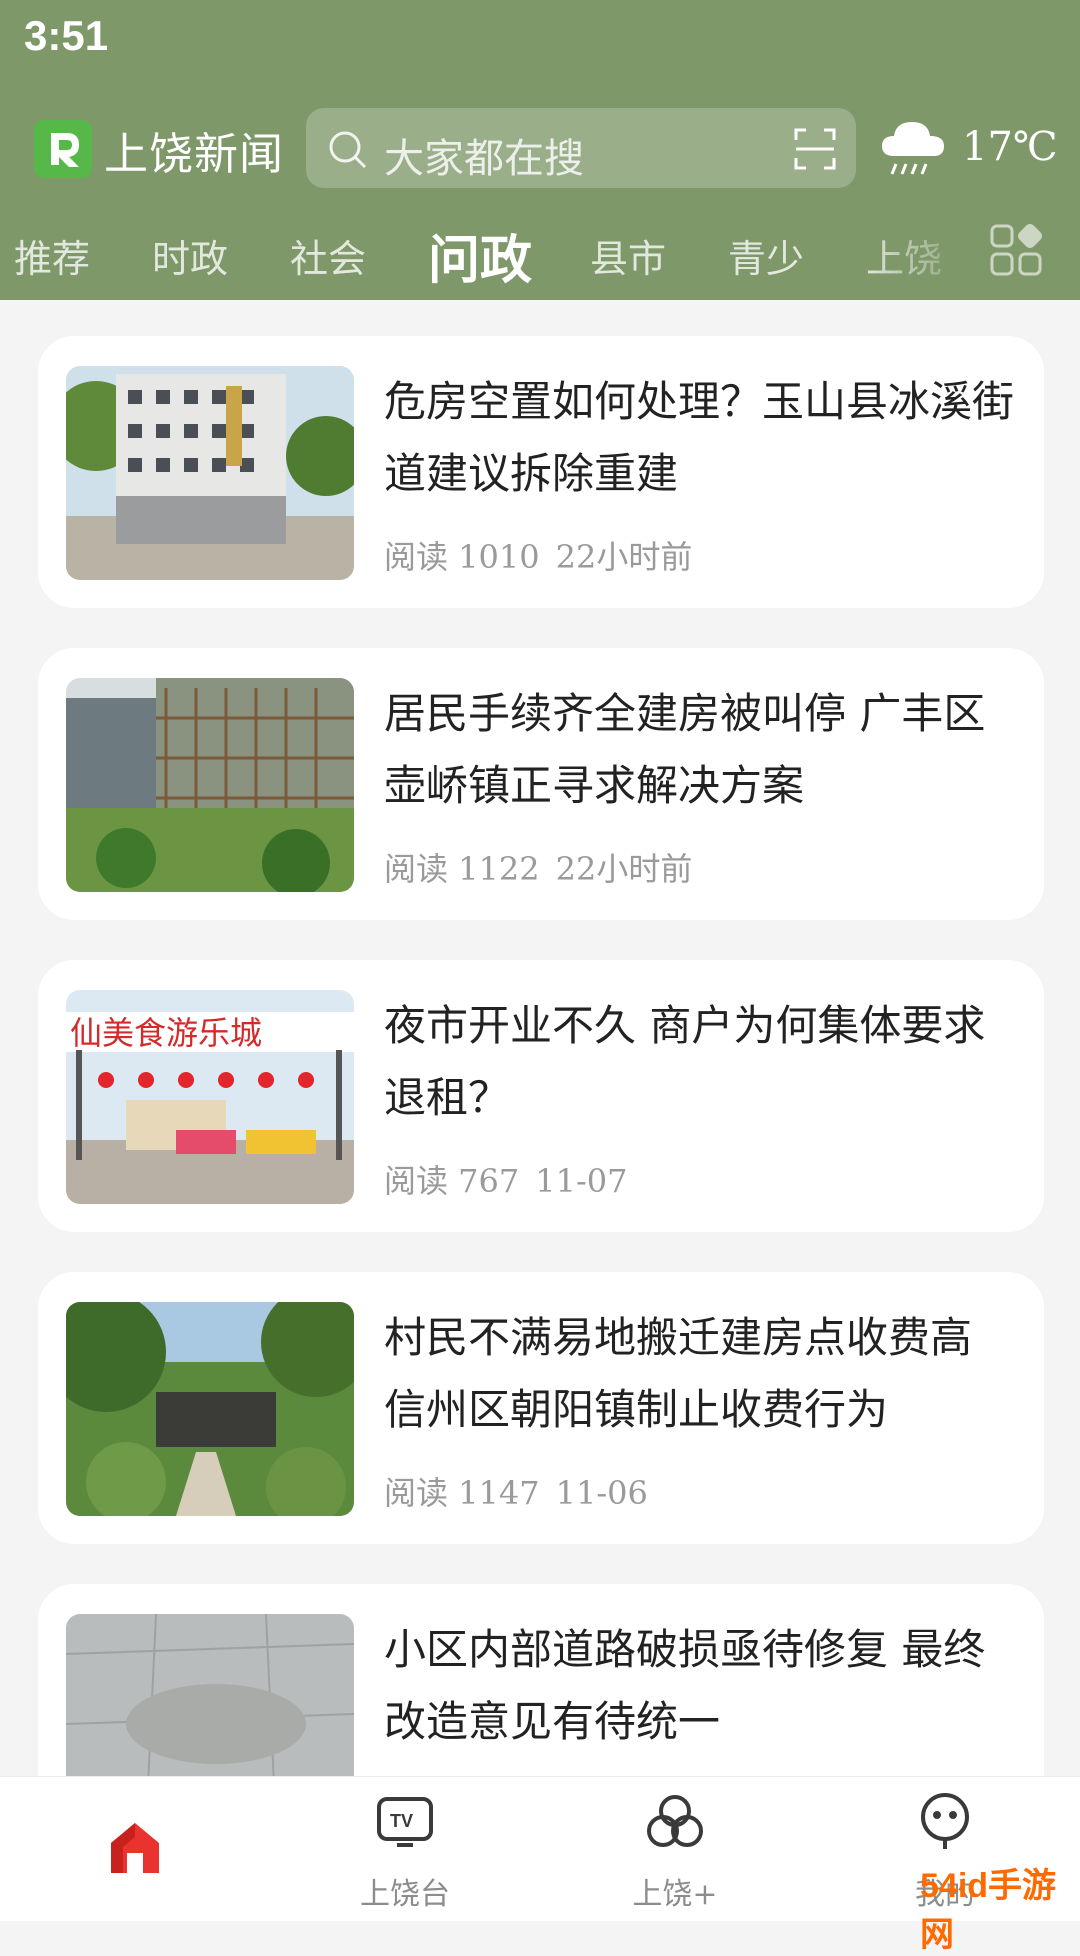 Image resolution: width=1080 pixels, height=1956 pixels. Describe the element at coordinates (328, 255) in the screenshot. I see `tab-society: 社会` at that location.